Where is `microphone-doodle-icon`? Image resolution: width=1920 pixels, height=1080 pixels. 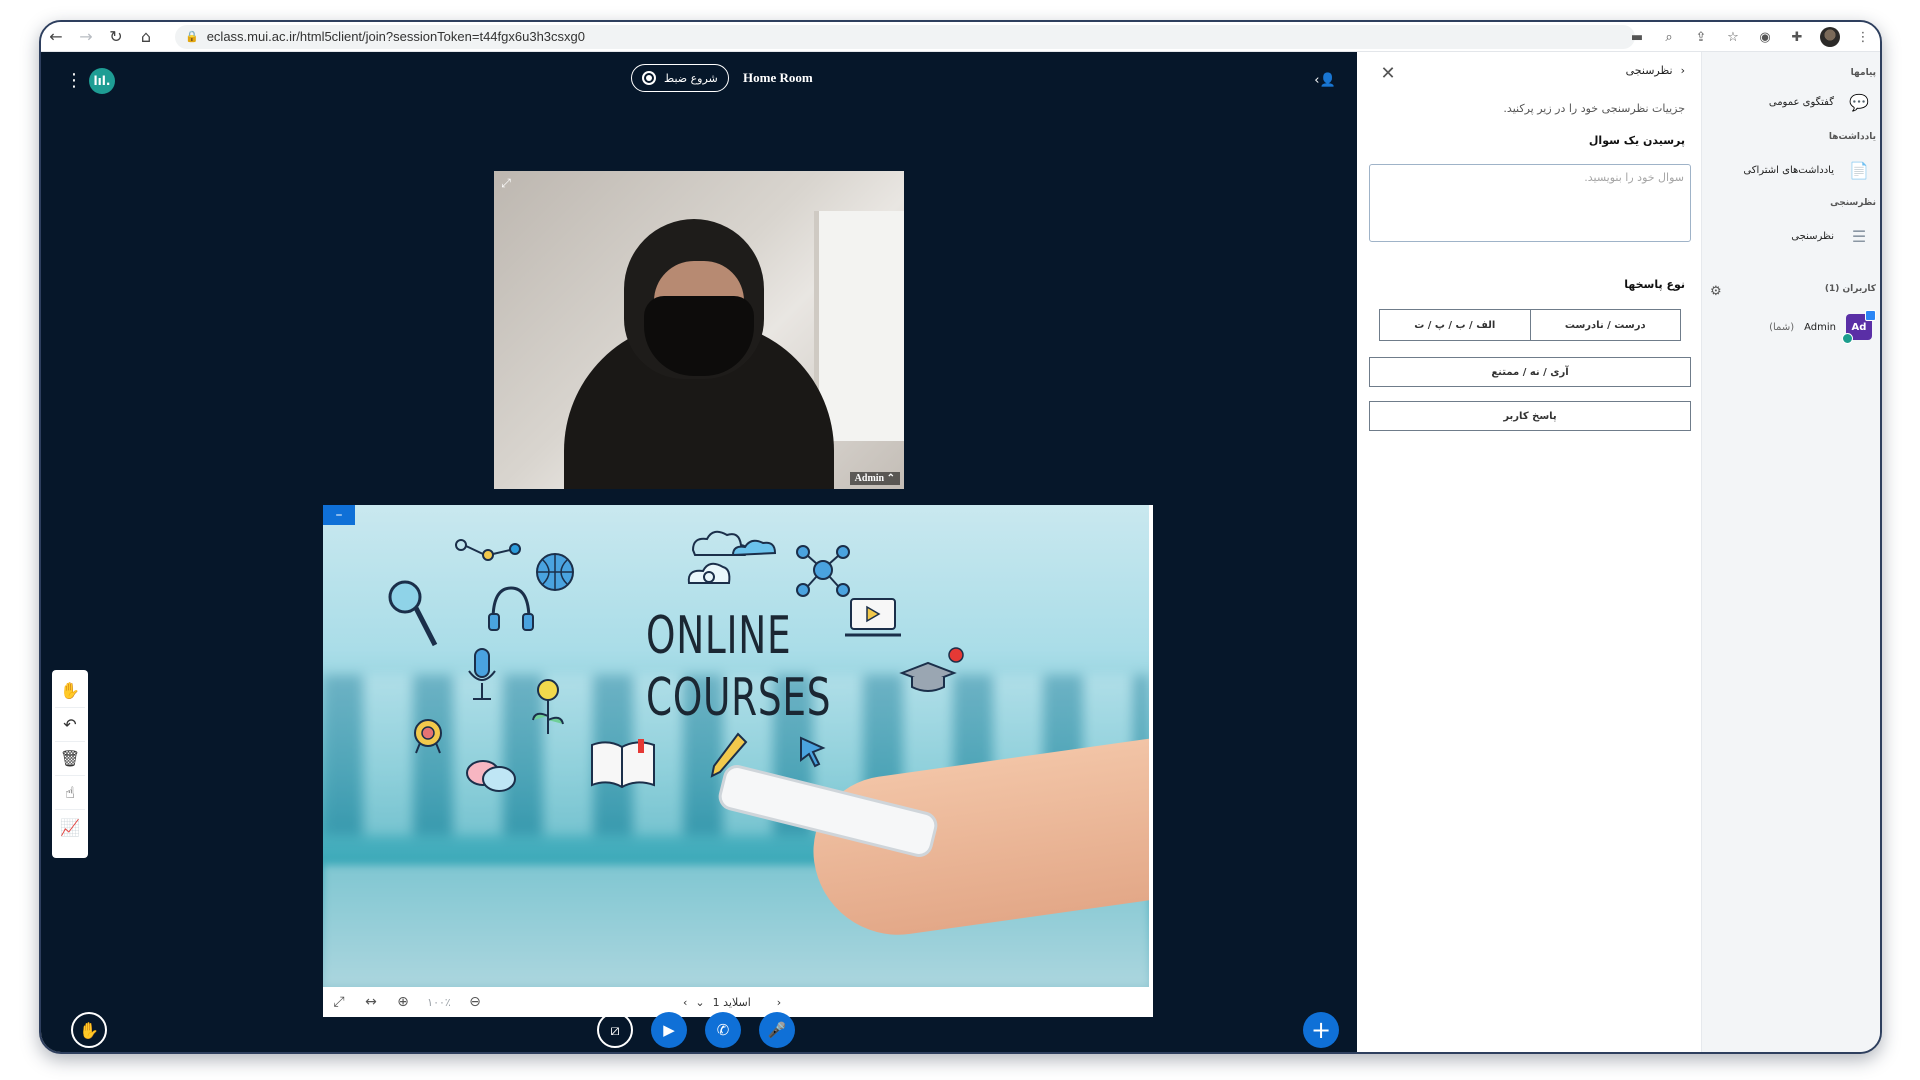 microphone-doodle-icon is located at coordinates (482, 674).